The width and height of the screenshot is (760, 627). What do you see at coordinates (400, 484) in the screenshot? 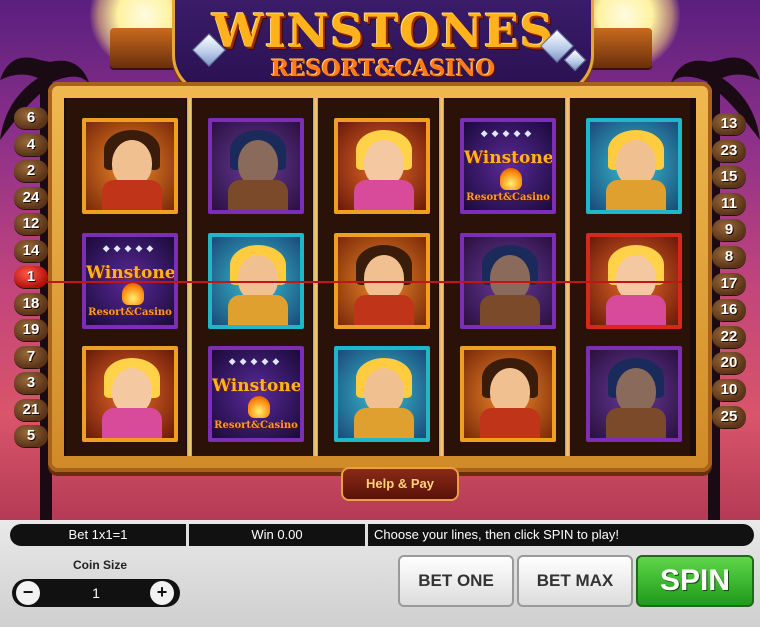
I see `help-pay-button: Help & Pay` at bounding box center [400, 484].